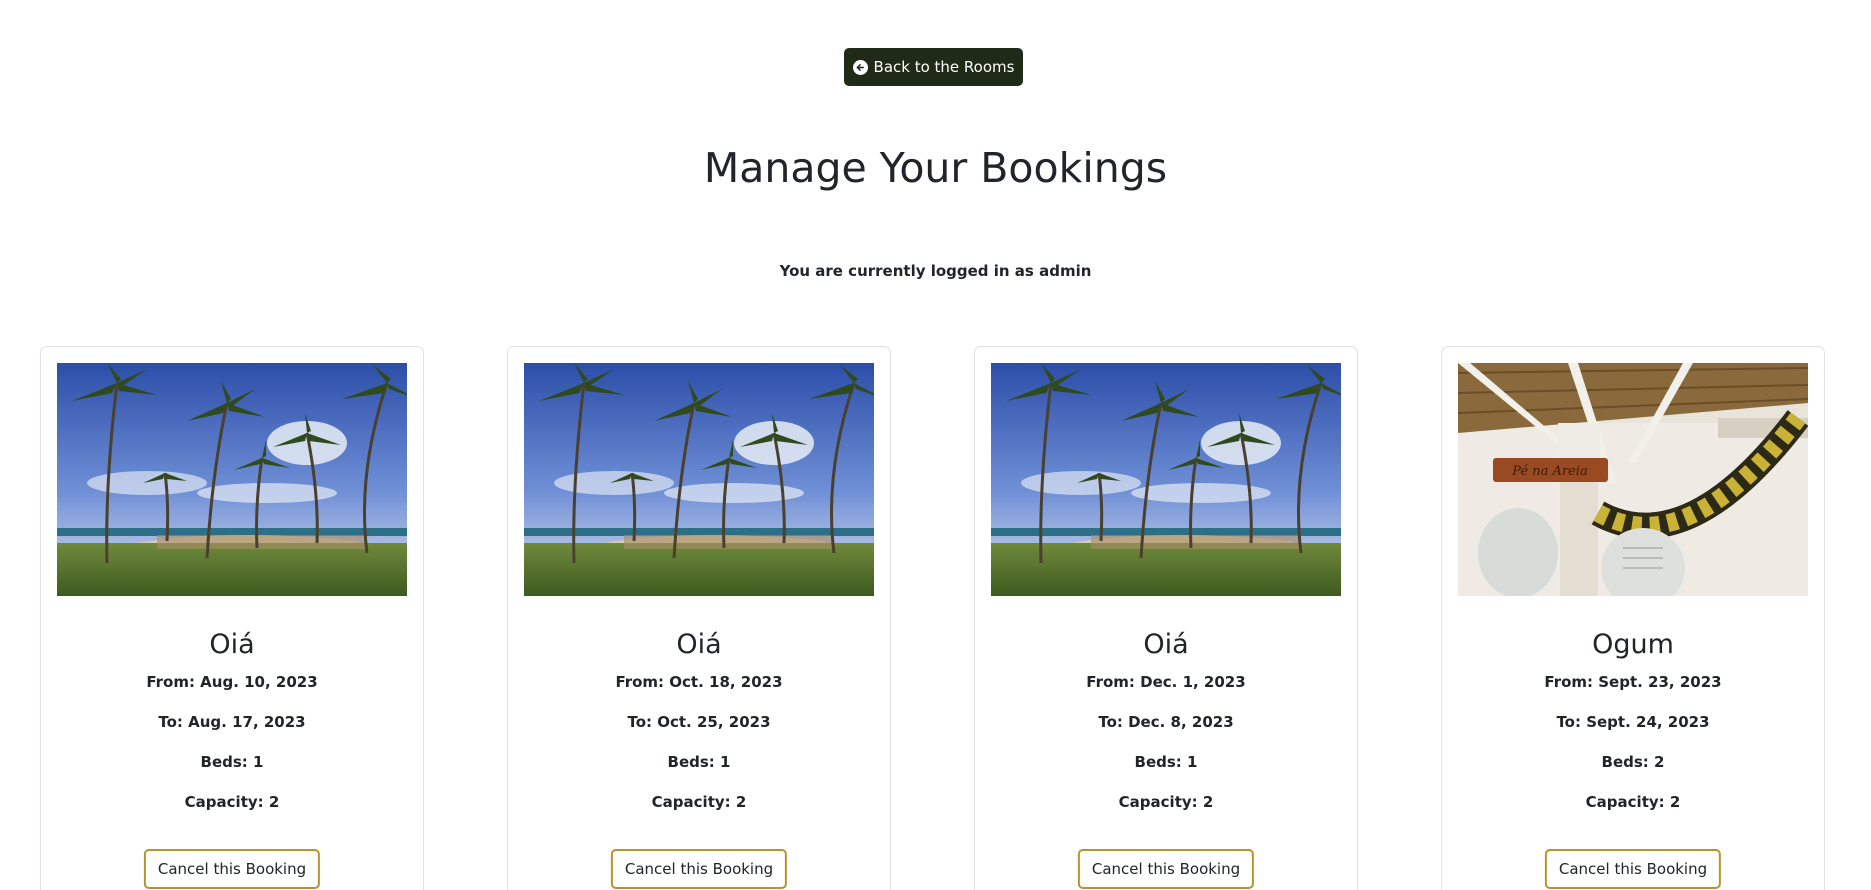 The width and height of the screenshot is (1871, 890). Describe the element at coordinates (1633, 762) in the screenshot. I see `room-beds: Beds: 2` at that location.